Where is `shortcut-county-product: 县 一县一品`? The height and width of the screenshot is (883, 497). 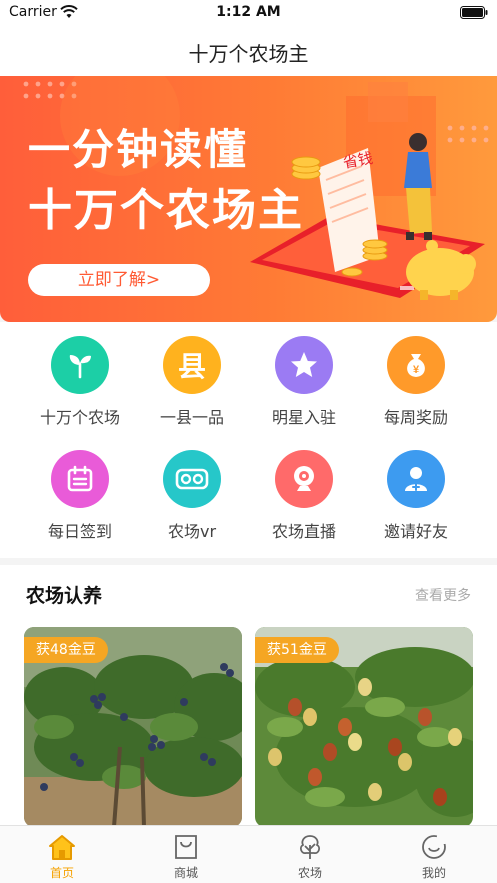 shortcut-county-product: 县 一县一品 is located at coordinates (192, 382).